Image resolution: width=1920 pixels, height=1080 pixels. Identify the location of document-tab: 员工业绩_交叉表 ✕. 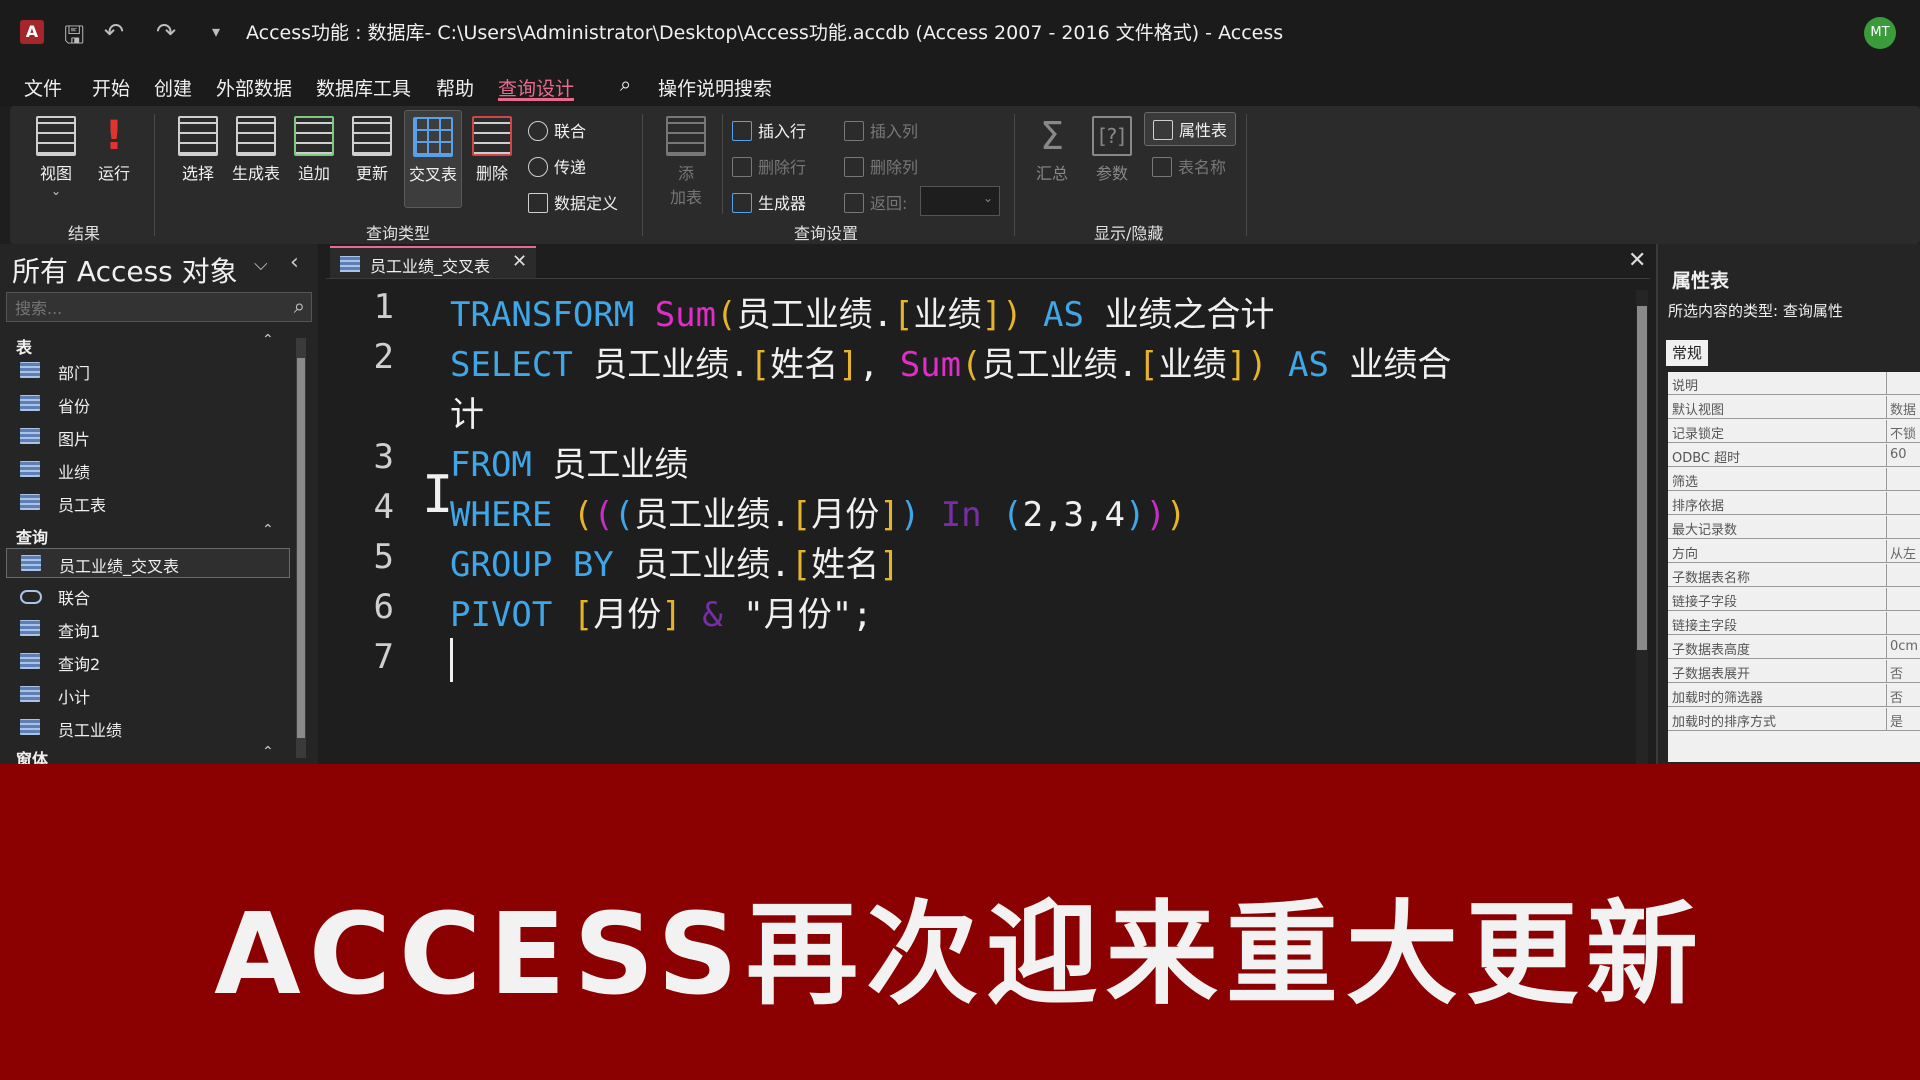
(433, 262).